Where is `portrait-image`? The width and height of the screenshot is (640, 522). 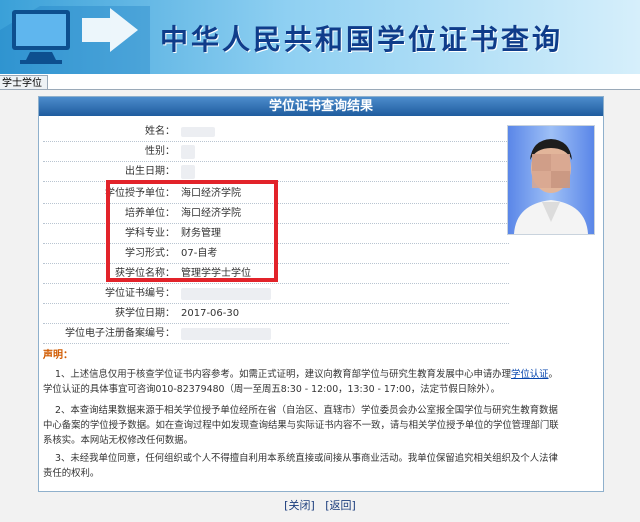 portrait-image is located at coordinates (551, 180).